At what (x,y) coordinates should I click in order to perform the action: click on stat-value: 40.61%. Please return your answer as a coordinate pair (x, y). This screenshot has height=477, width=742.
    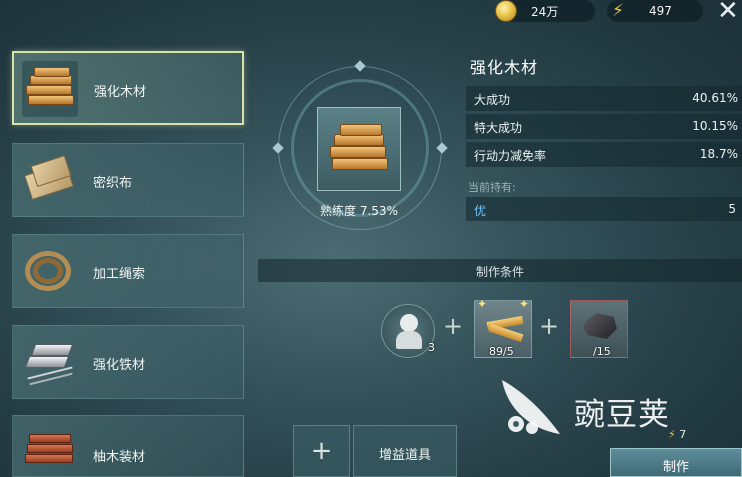
    Looking at the image, I should click on (715, 98).